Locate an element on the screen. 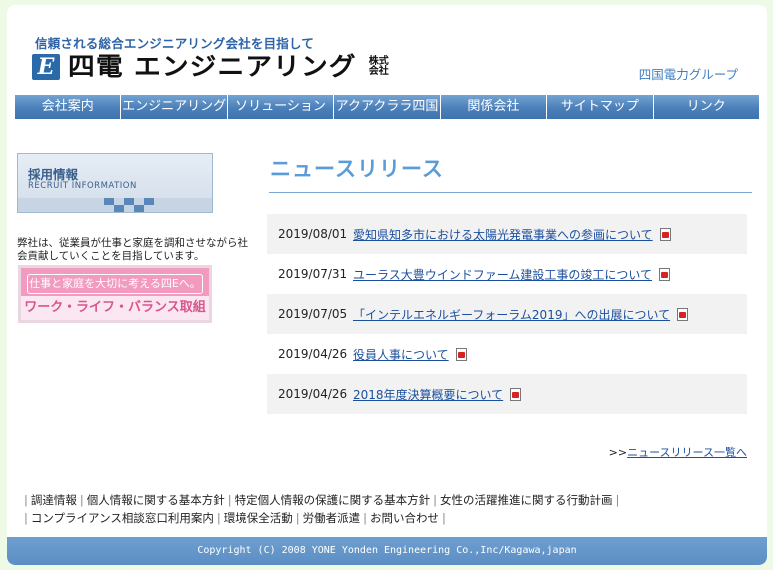  news-date: 2019/08/01 is located at coordinates (313, 234).